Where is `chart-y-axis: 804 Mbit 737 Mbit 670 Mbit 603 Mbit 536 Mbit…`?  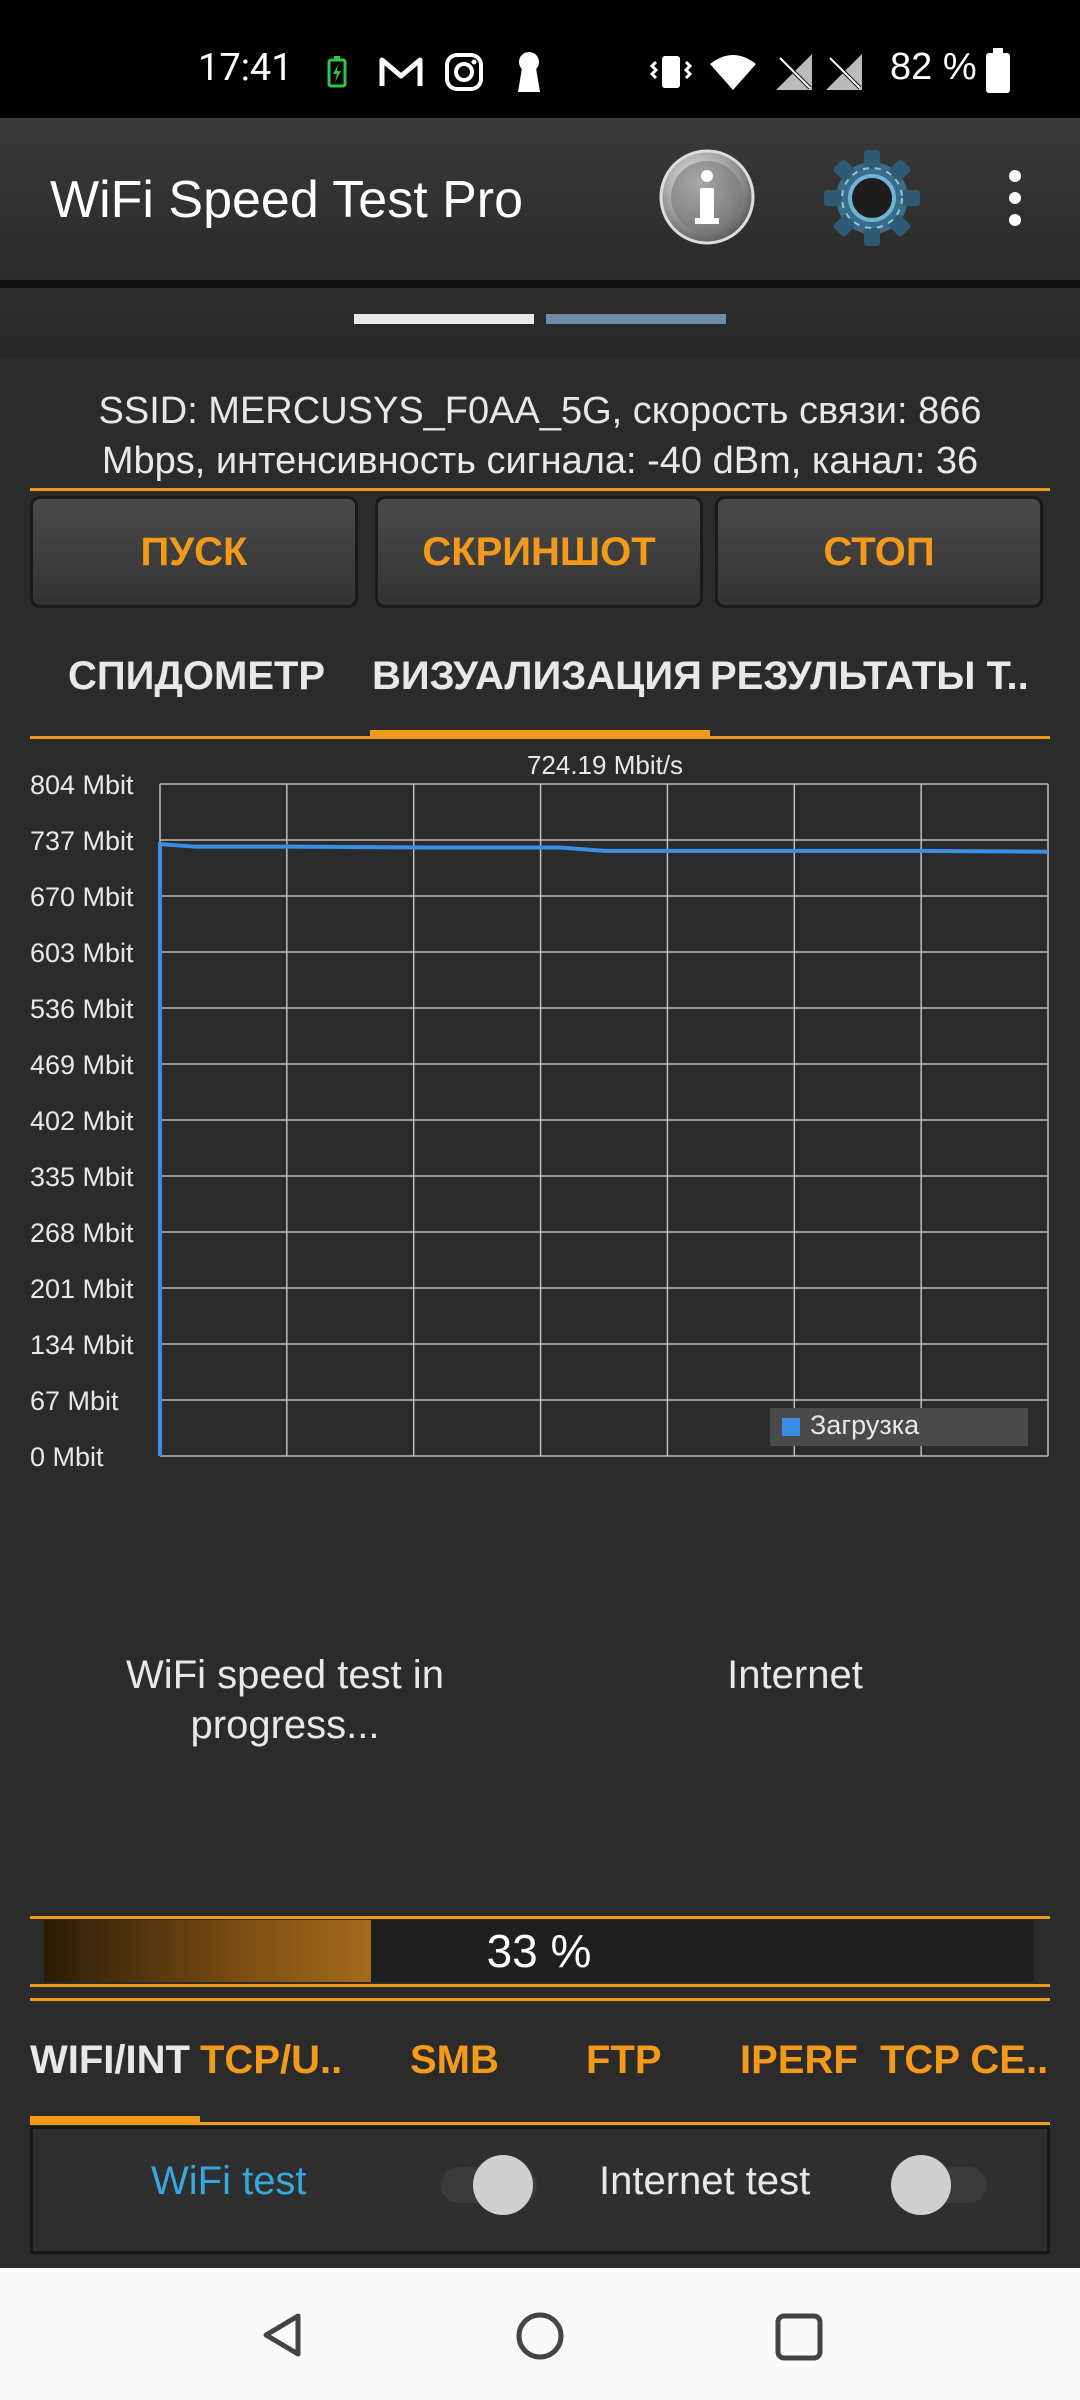
chart-y-axis: 804 Mbit 737 Mbit 670 Mbit 603 Mbit 536 Mbit… is located at coordinates (82, 1119).